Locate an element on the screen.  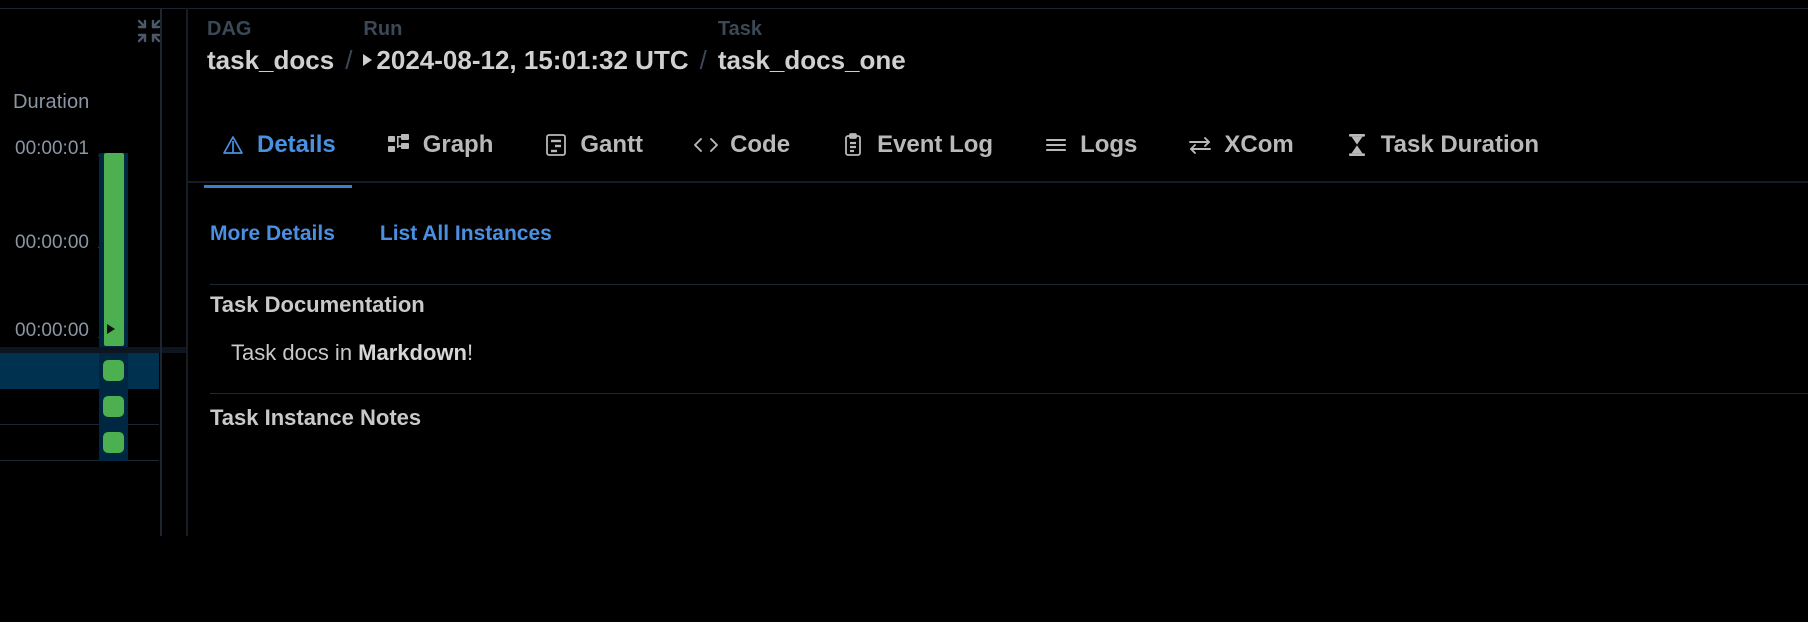
detail-sublinks: More Details List All Instances is located at coordinates (381, 234).